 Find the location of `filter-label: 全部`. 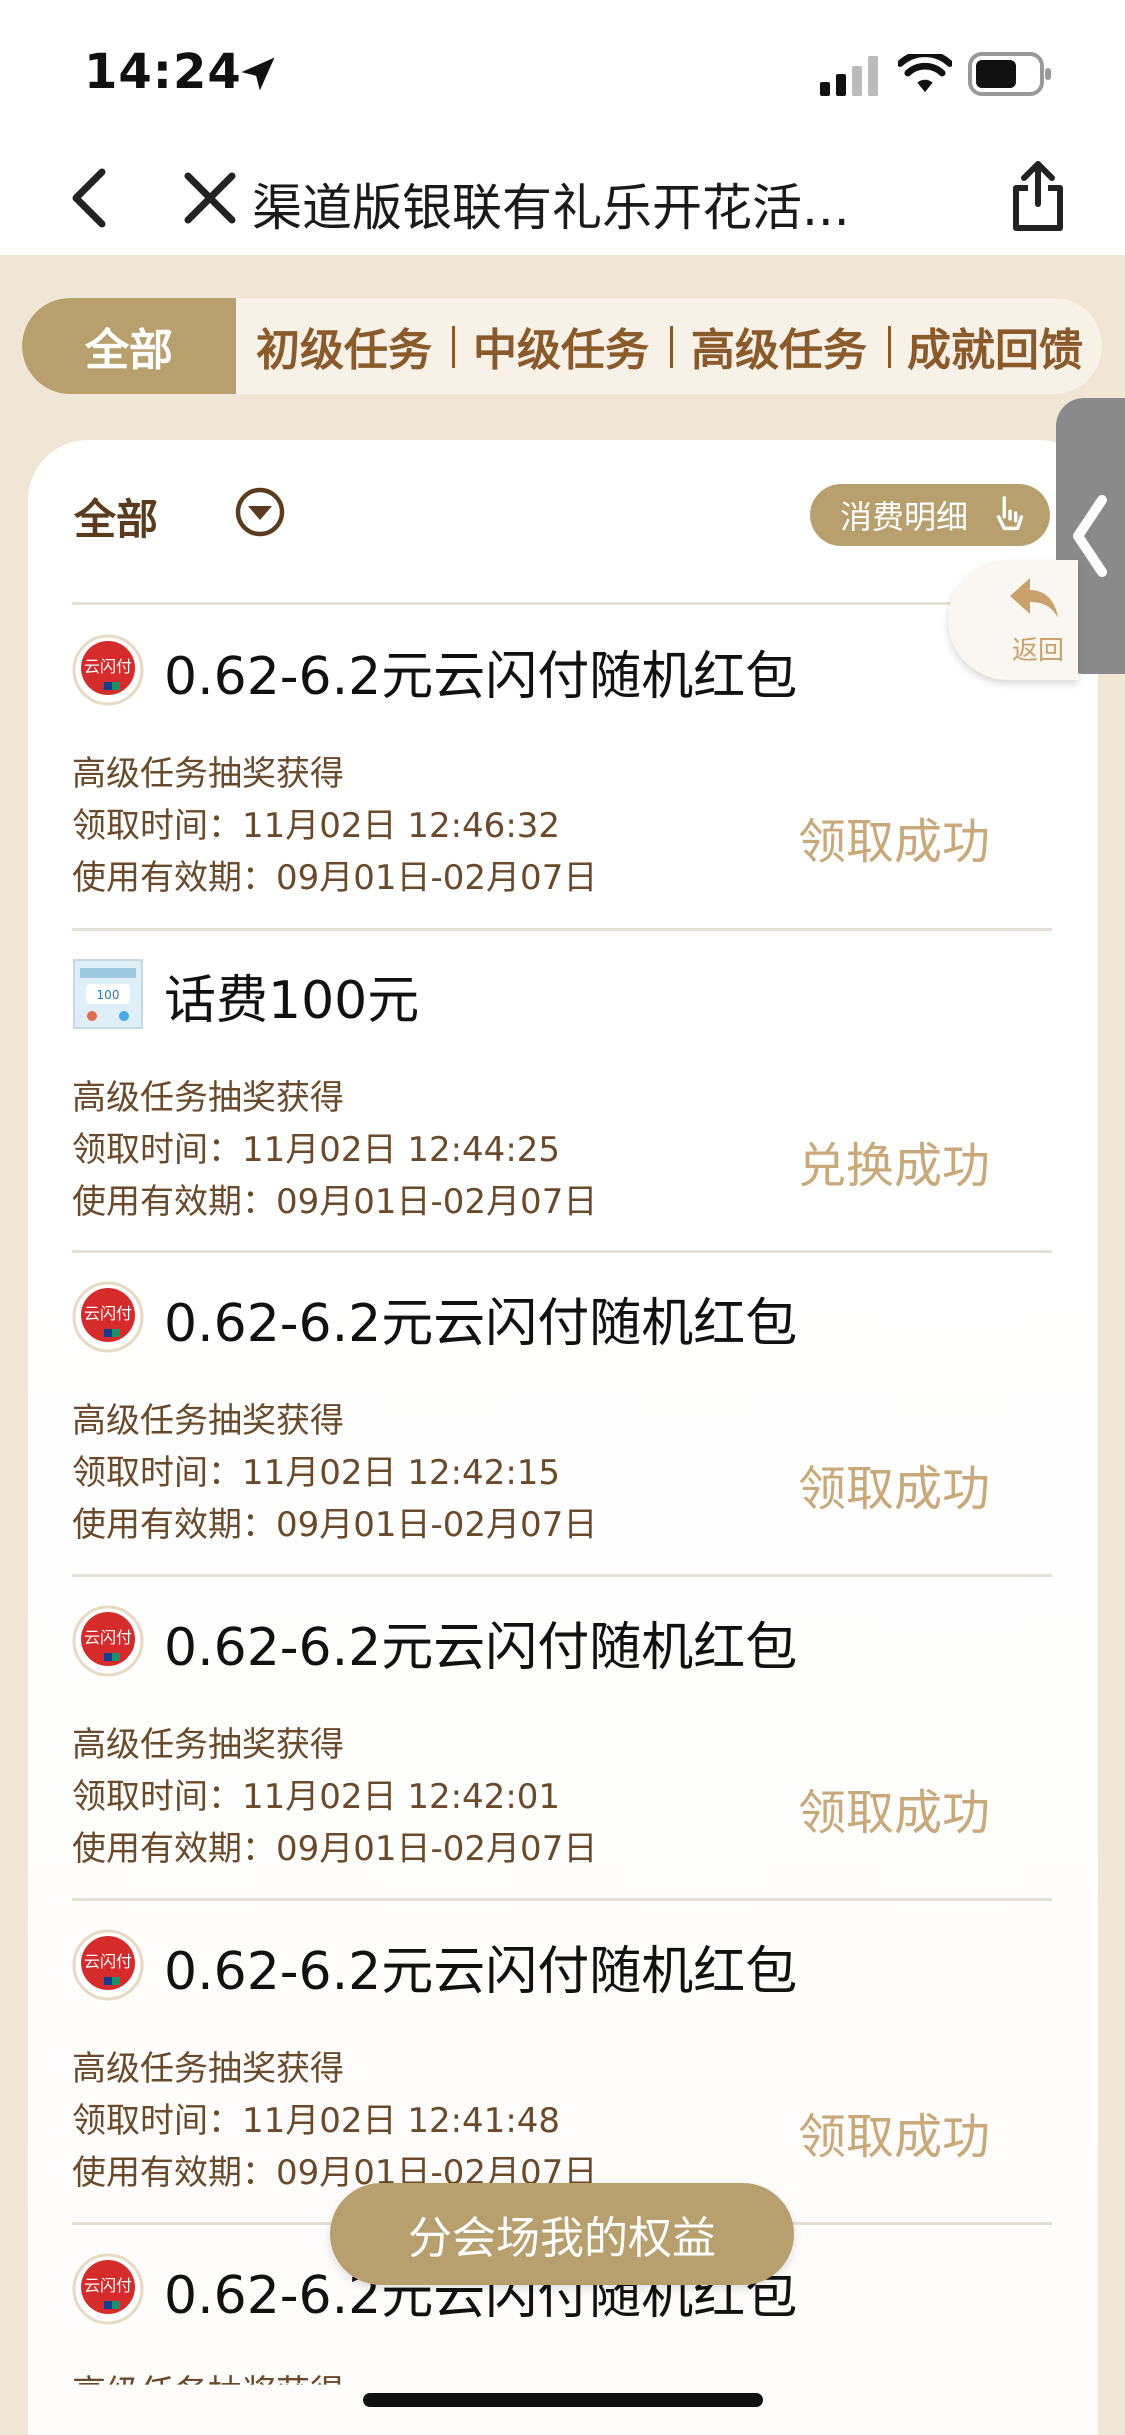

filter-label: 全部 is located at coordinates (116, 519).